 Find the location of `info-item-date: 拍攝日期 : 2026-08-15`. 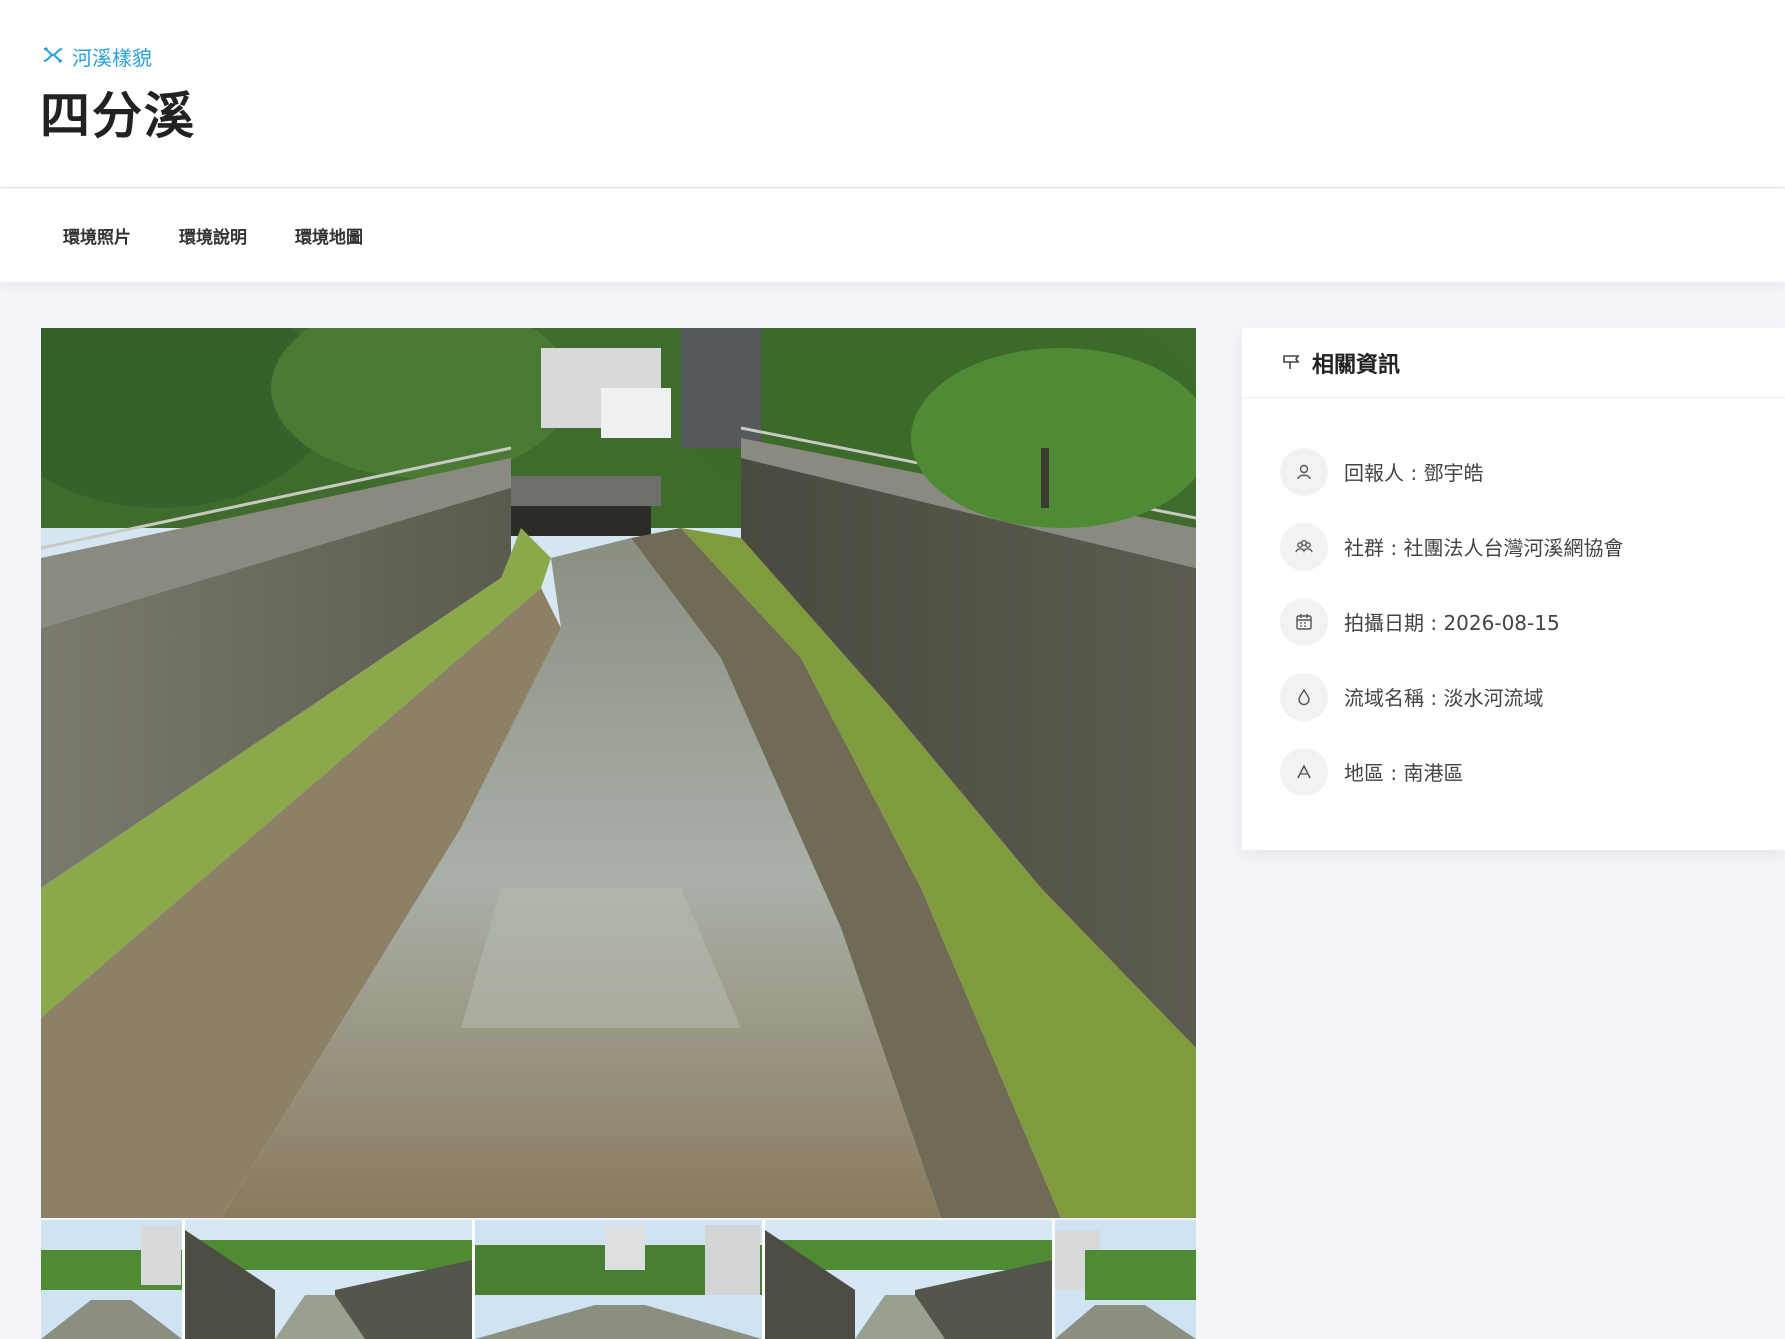

info-item-date: 拍攝日期 : 2026-08-15 is located at coordinates (1513, 621).